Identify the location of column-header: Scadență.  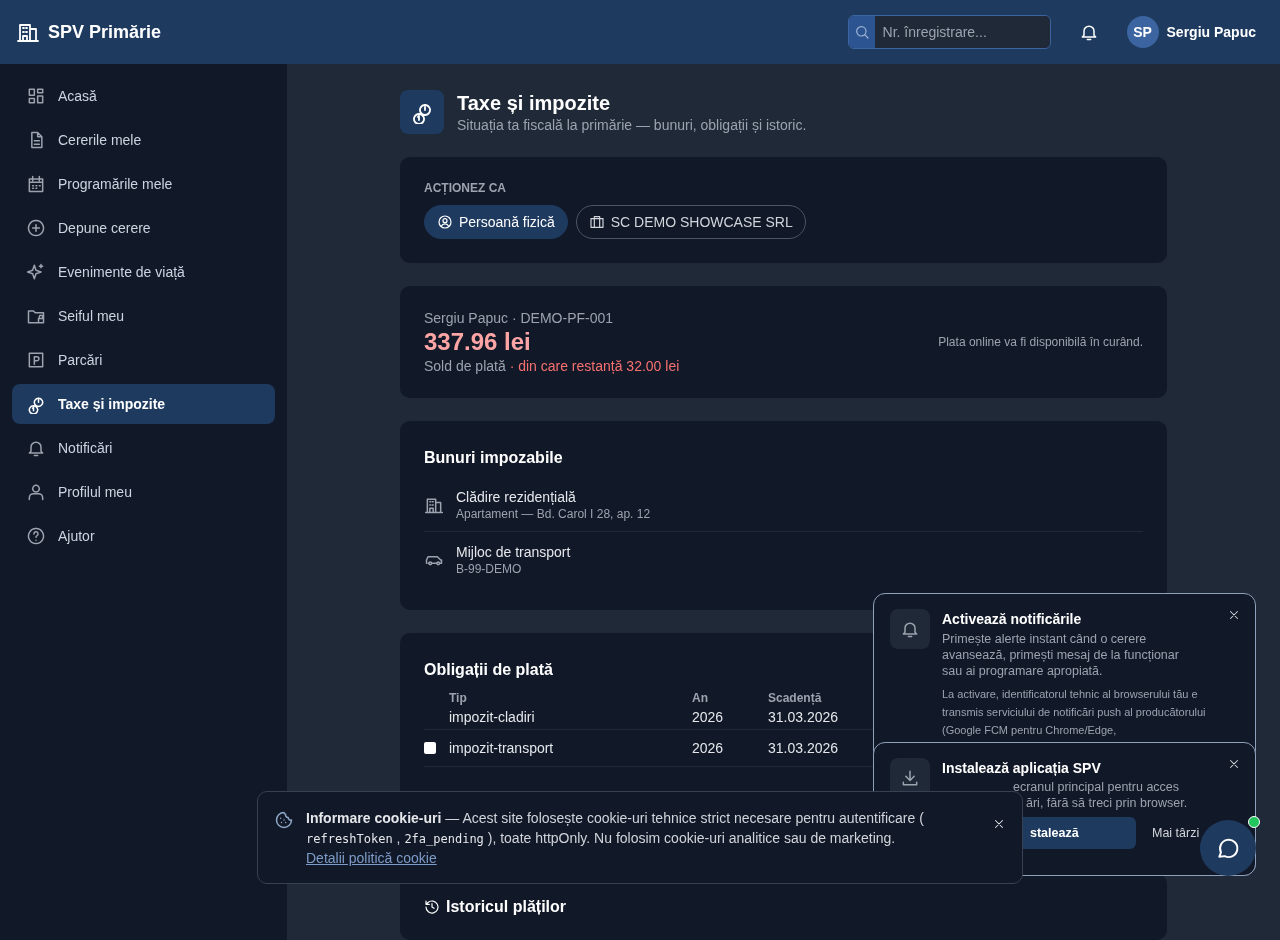
(795, 698).